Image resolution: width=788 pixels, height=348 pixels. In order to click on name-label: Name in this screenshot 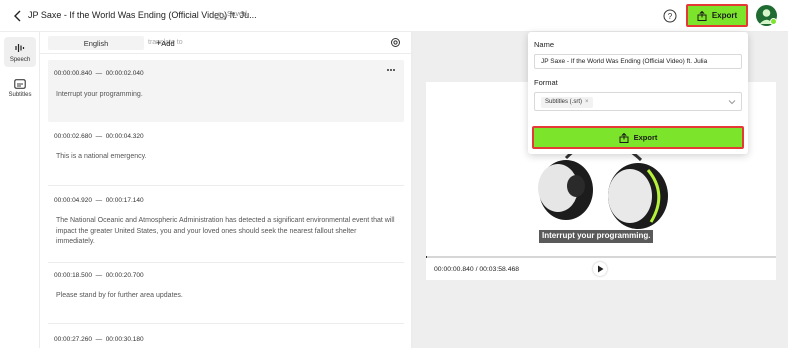, I will do `click(544, 44)`.